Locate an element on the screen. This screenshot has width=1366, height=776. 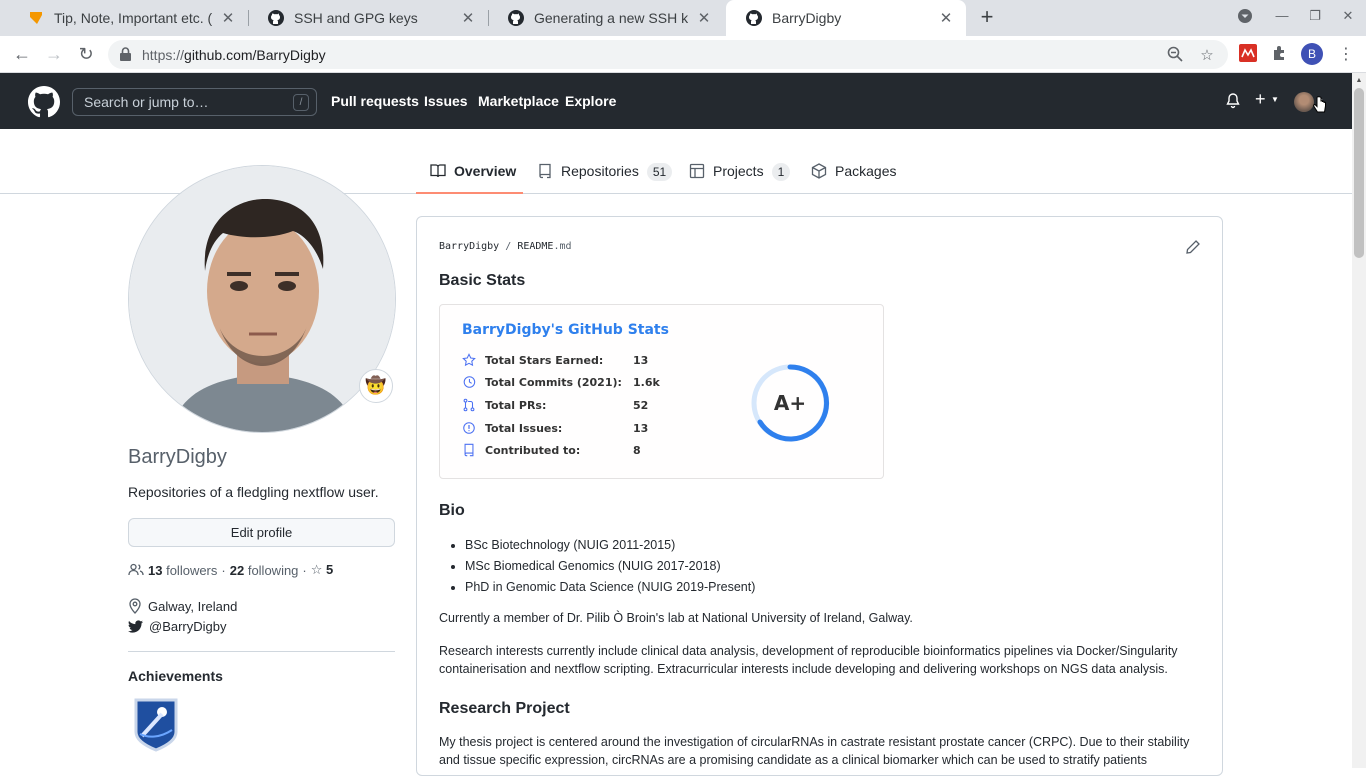
readme-filename: README is located at coordinates (535, 246).